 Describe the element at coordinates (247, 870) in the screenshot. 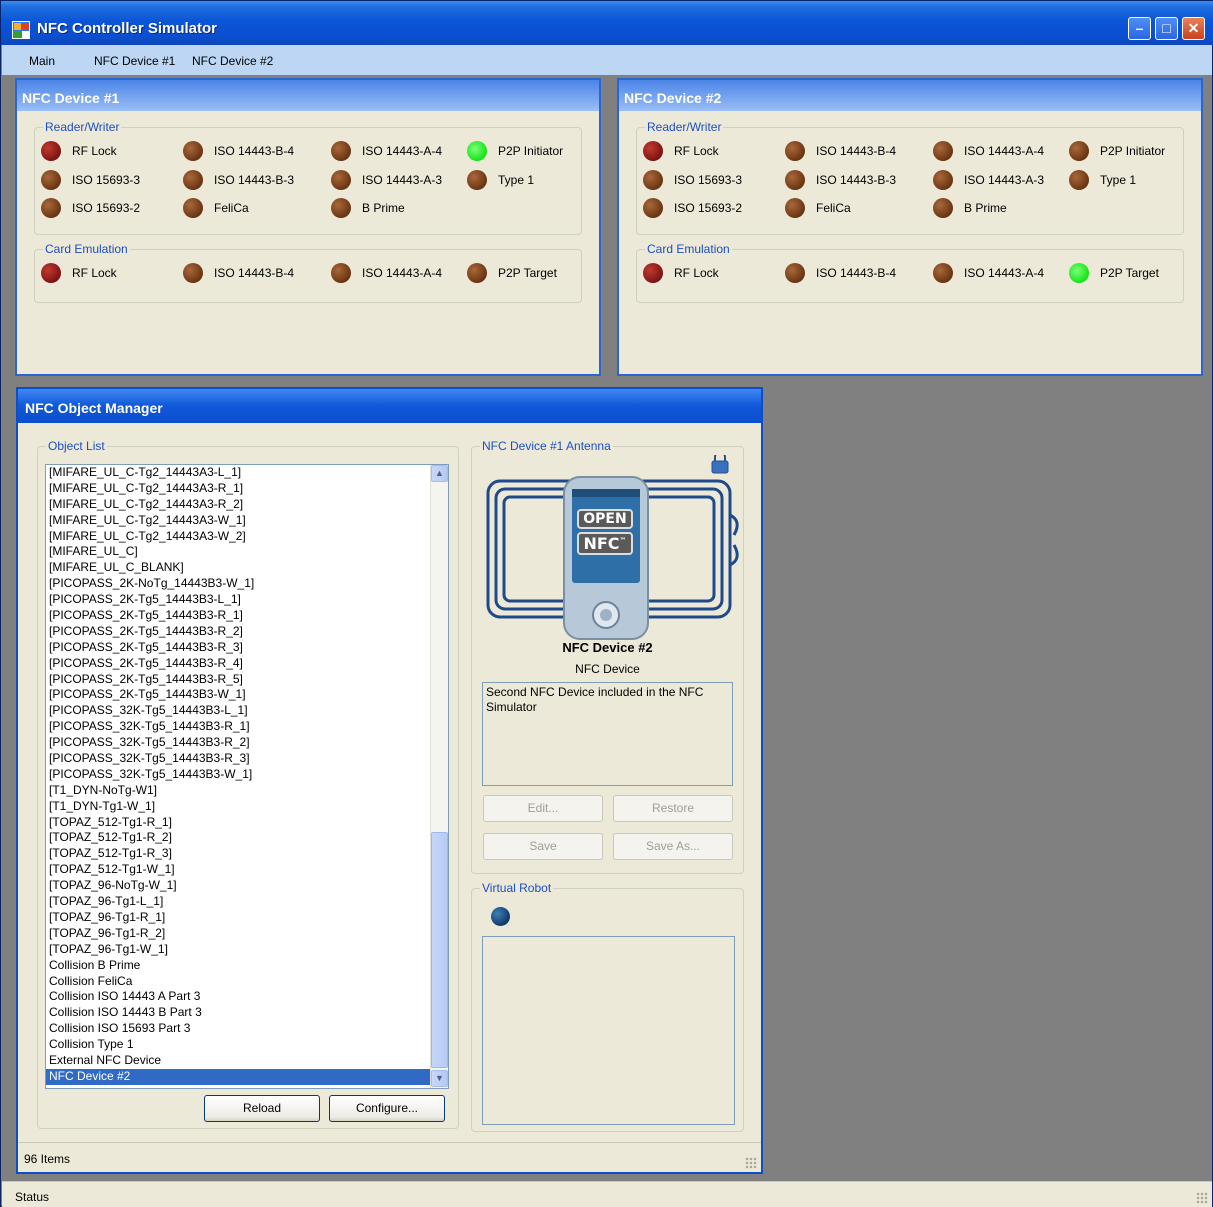

I see `list-item: [TOPAZ_512-Tg1-W_1]` at that location.